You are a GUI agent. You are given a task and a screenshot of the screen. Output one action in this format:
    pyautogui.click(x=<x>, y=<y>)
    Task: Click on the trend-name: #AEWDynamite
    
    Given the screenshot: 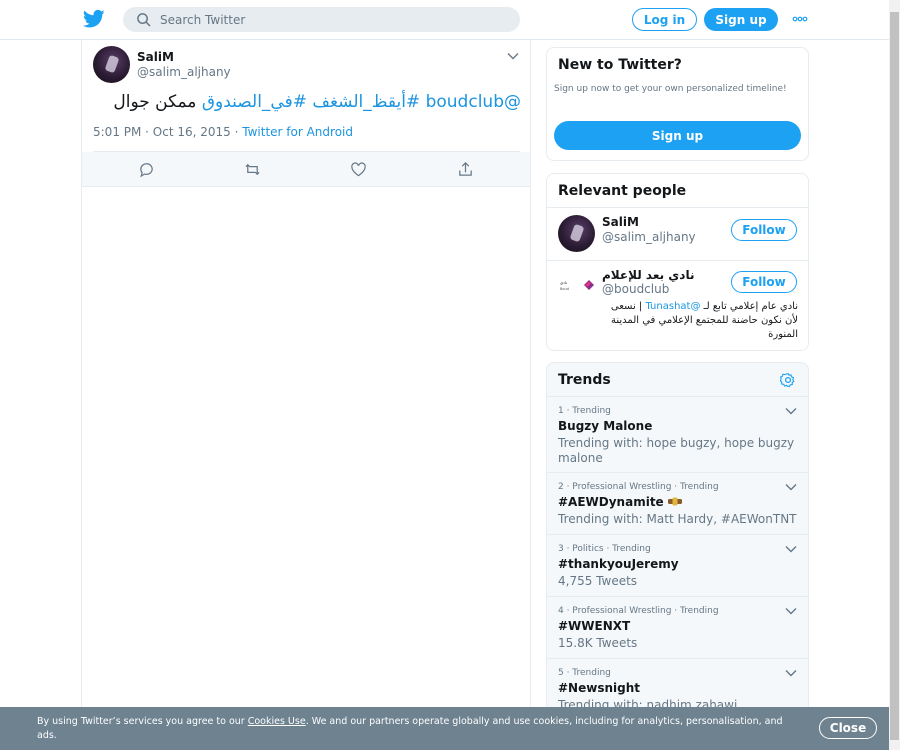 What is the action you would take?
    pyautogui.click(x=620, y=502)
    